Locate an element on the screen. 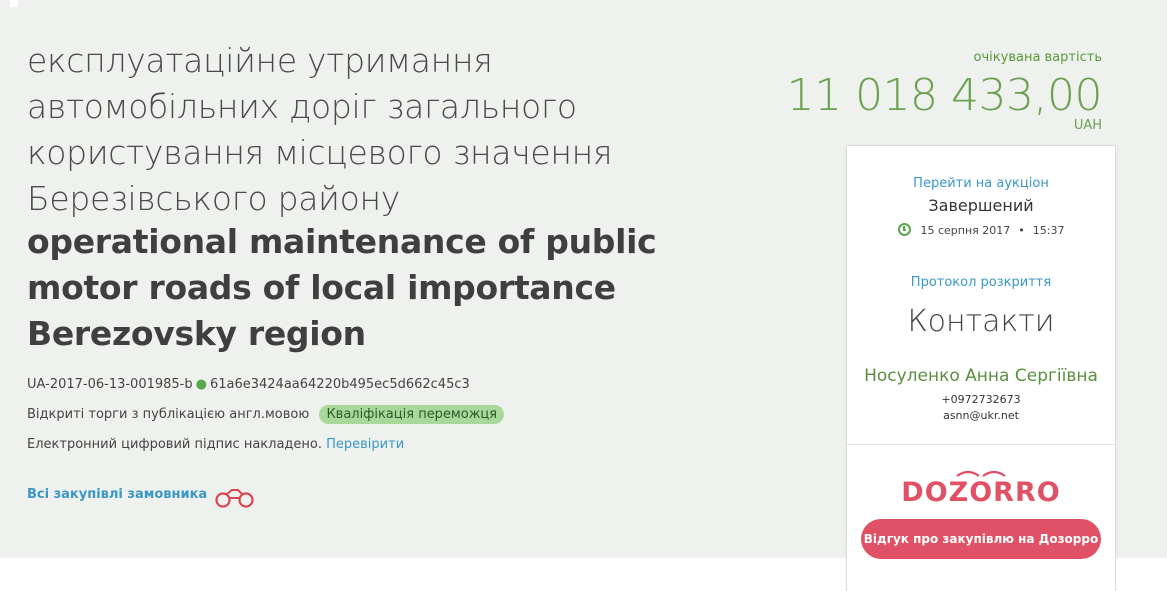  tender-hash: 61a6e3424aa64220b495ec5d662c45c3 is located at coordinates (339, 384).